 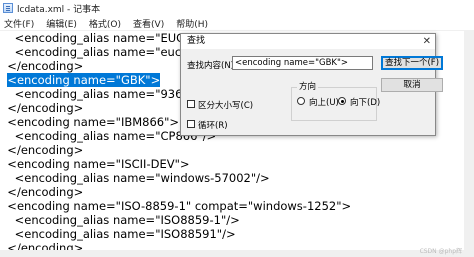 I want to click on editor-line: <encoding_alias name="ISO8859-1"/>, so click(x=120, y=220).